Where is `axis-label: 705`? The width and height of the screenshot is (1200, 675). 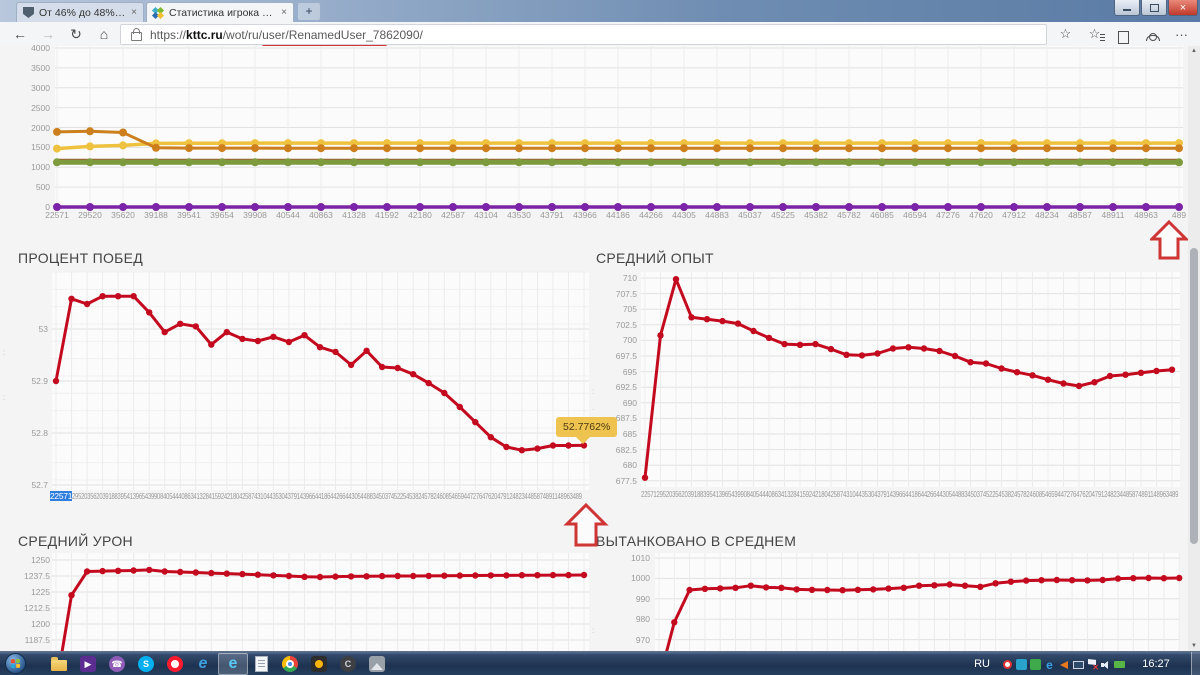 axis-label: 705 is located at coordinates (629, 309).